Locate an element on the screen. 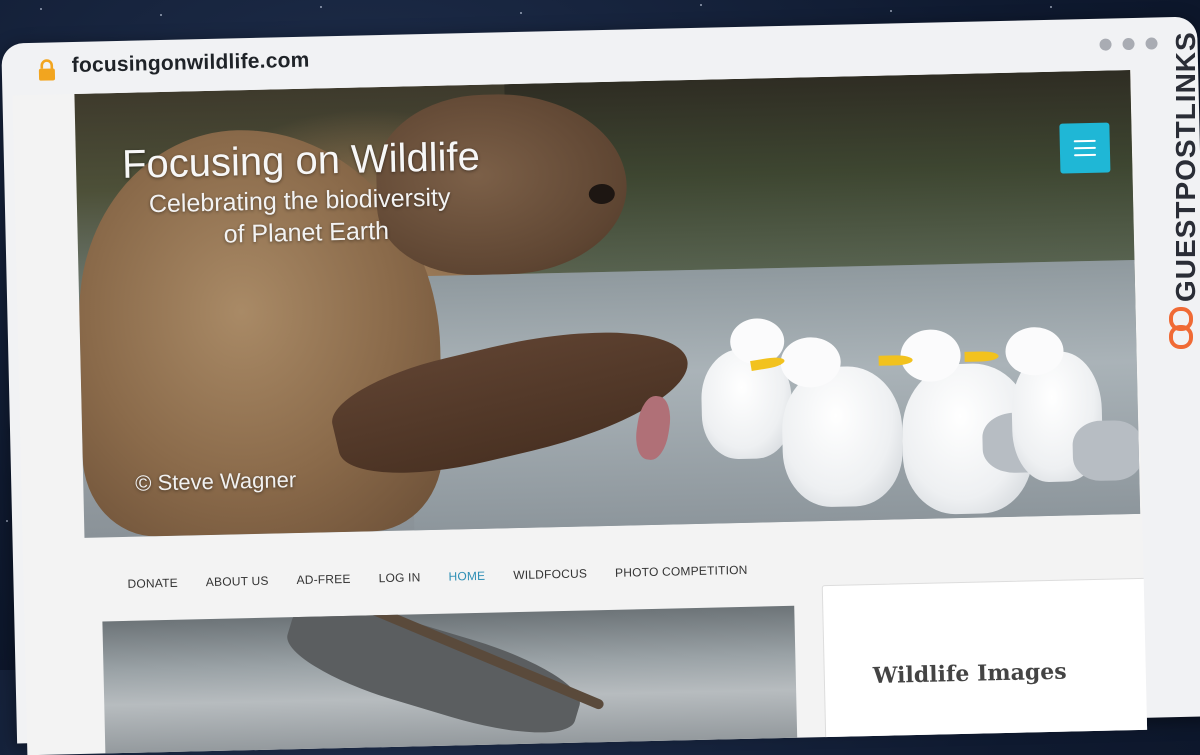  guestpostlinks-brand-text: GUESTPOSTLINKS is located at coordinates (1185, 166).